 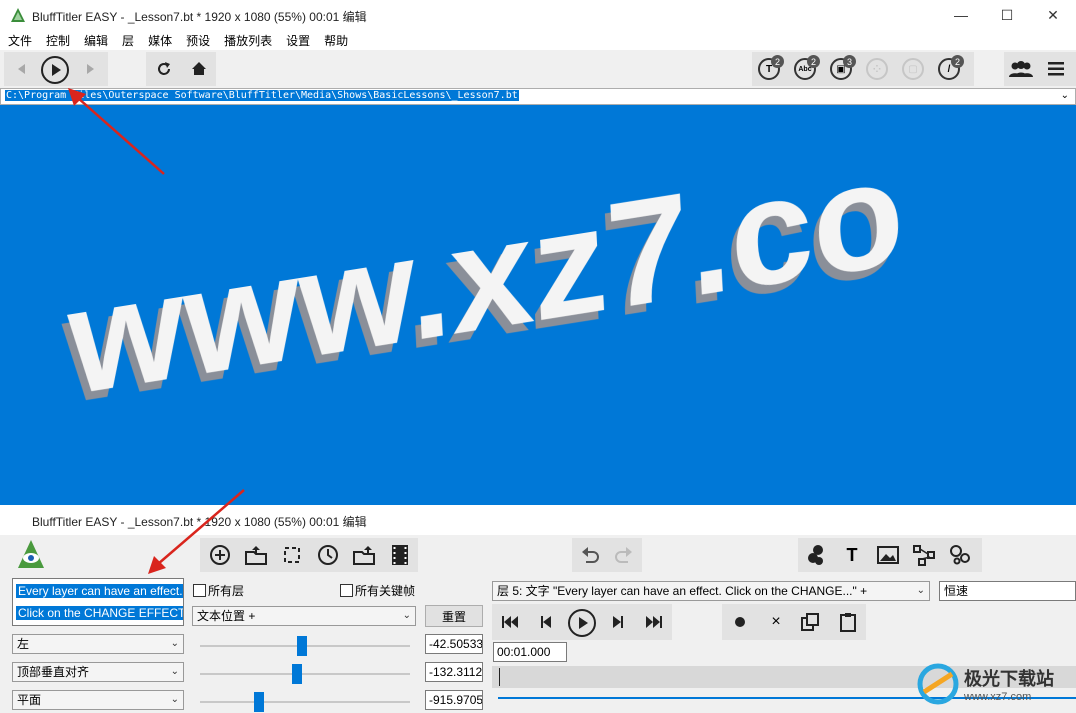 What do you see at coordinates (226, 591) in the screenshot?
I see `all-layers-label: 所有层` at bounding box center [226, 591].